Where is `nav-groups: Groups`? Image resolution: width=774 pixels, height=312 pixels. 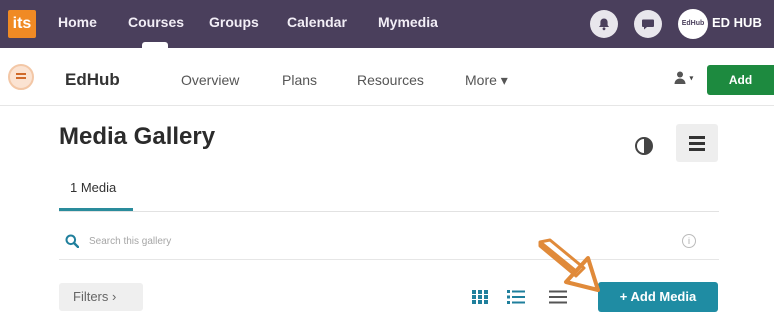 nav-groups: Groups is located at coordinates (234, 22).